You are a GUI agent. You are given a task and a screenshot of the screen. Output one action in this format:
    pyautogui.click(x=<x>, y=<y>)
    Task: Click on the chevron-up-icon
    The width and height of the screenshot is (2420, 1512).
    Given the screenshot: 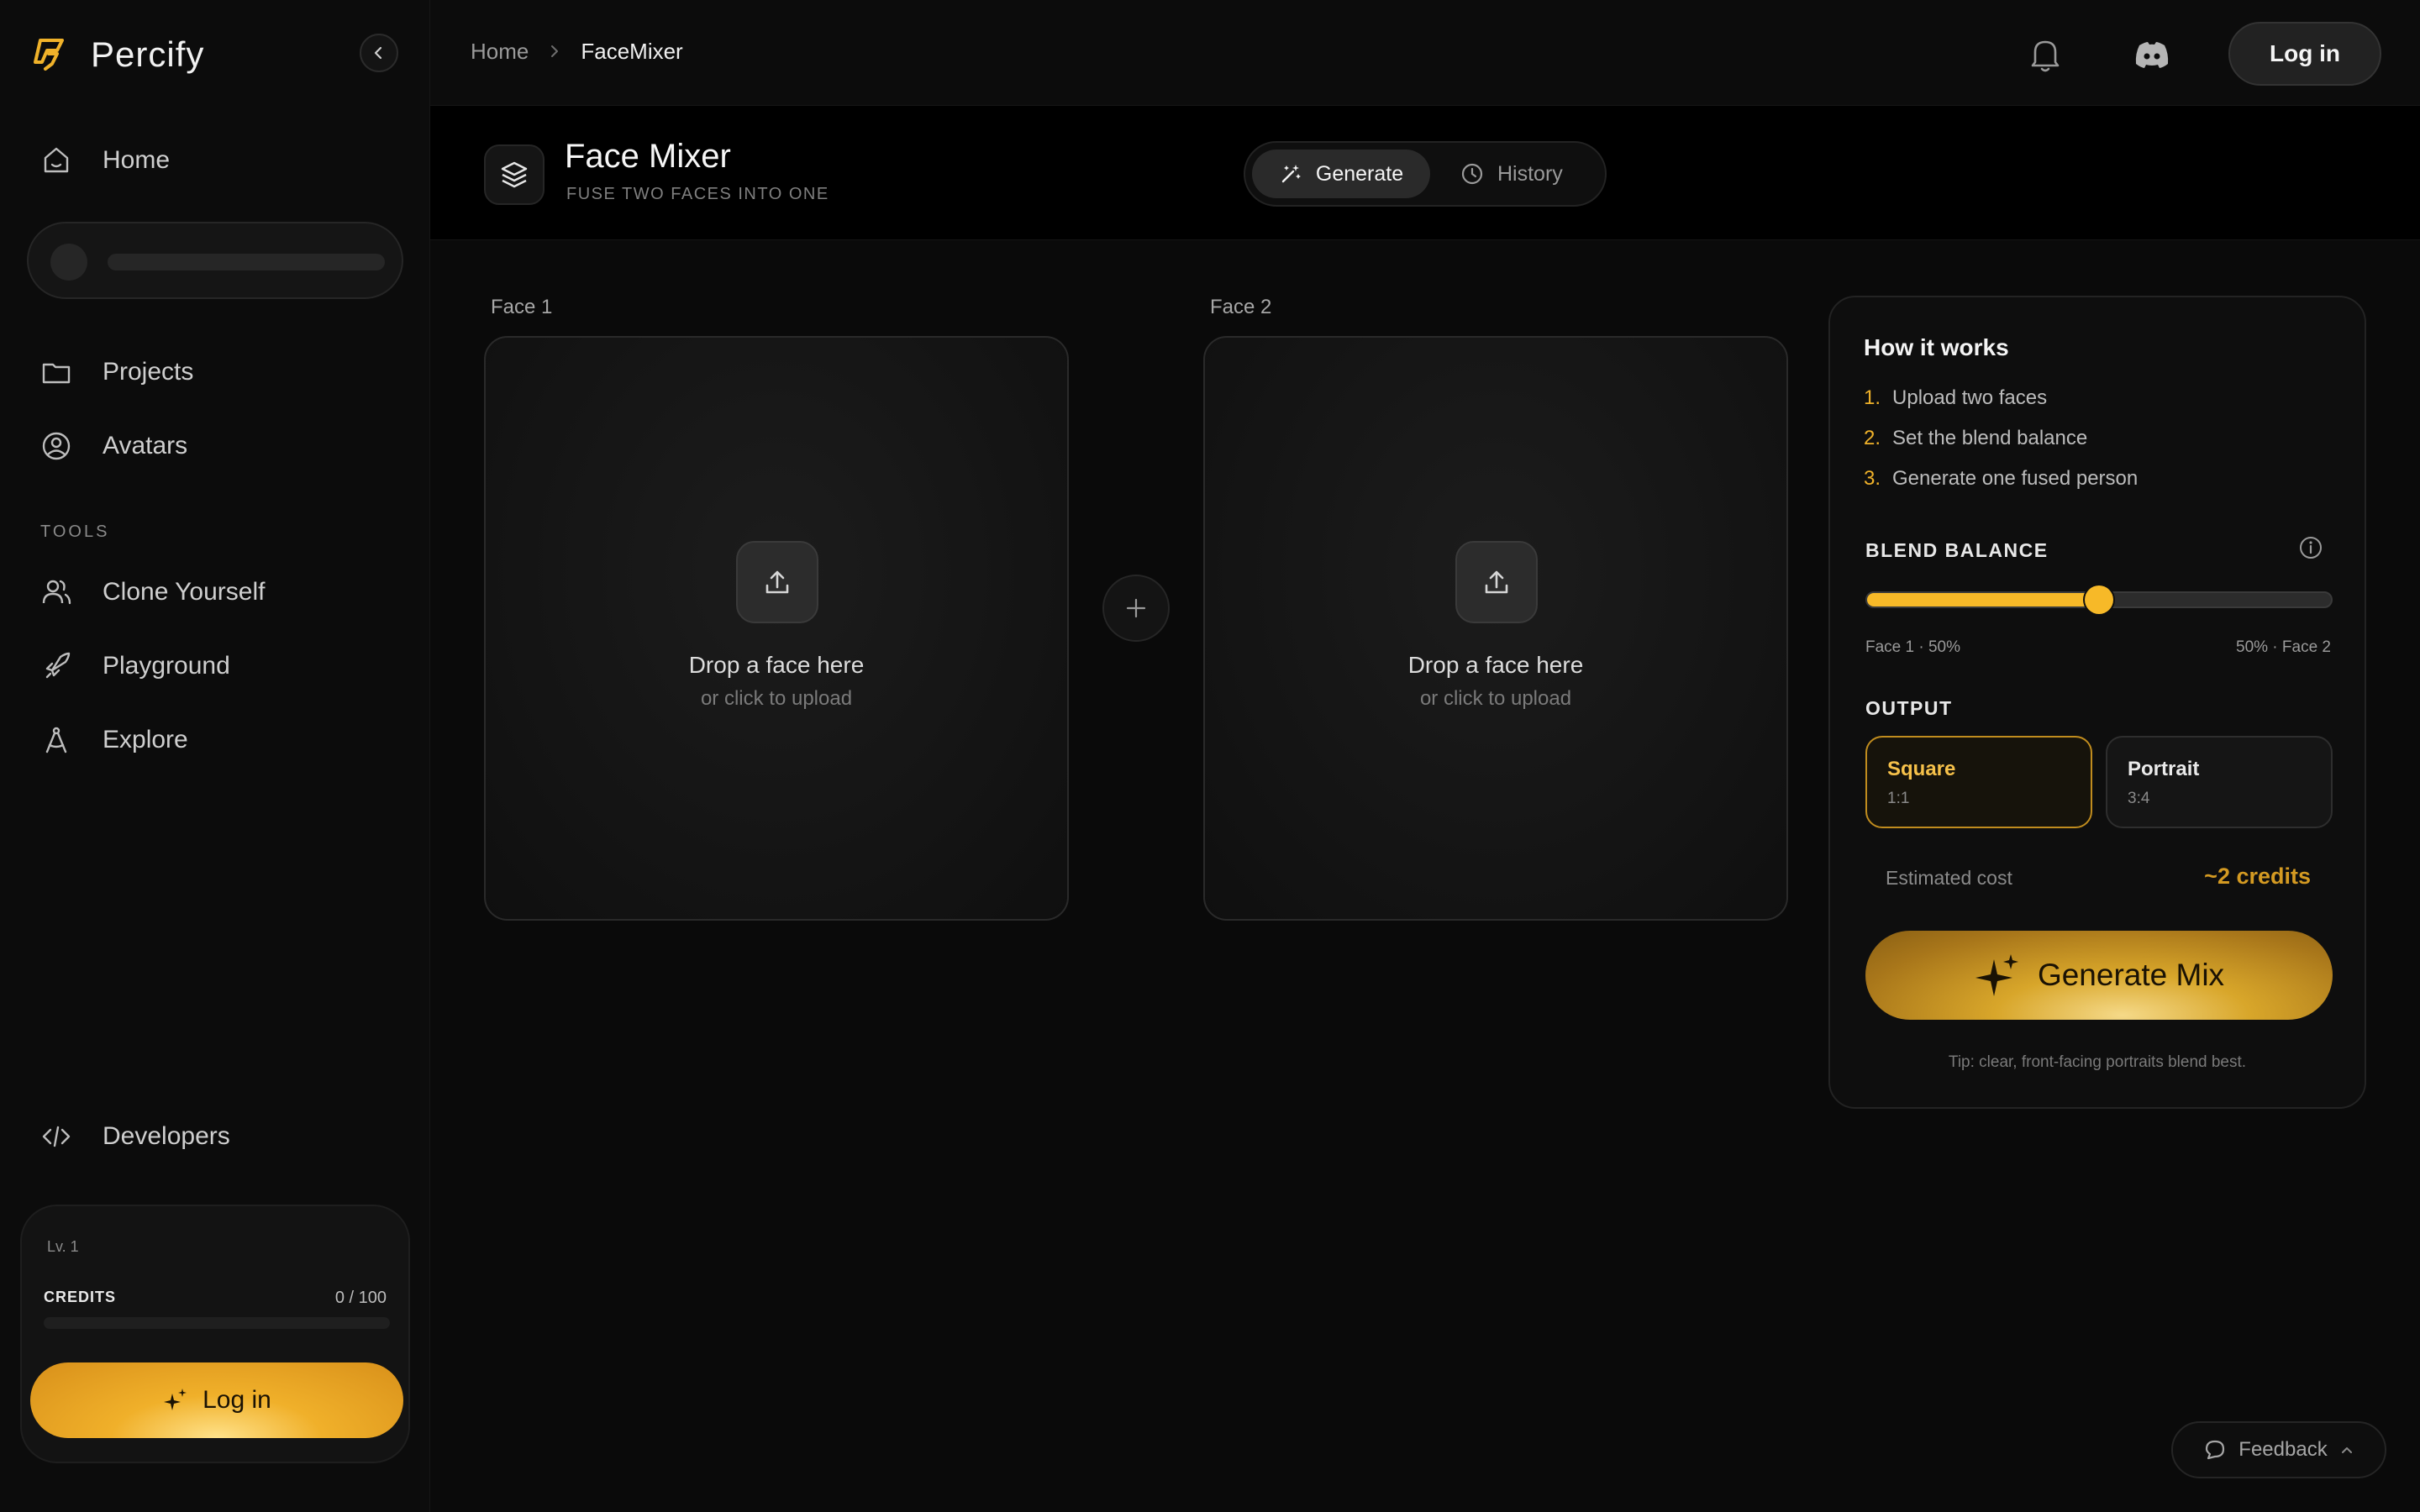 What is the action you would take?
    pyautogui.click(x=2346, y=1450)
    